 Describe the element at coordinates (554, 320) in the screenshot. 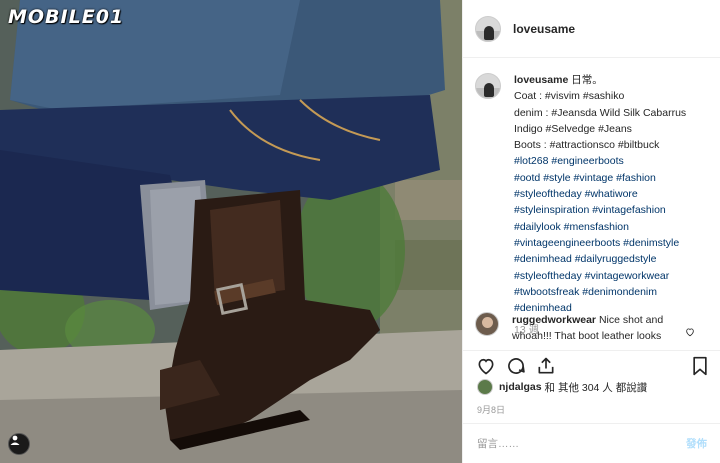

I see `commenter-username: ruggedworkwear` at that location.